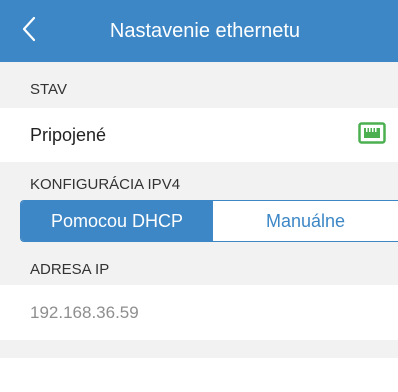  Describe the element at coordinates (372, 135) in the screenshot. I see `ethernet-port-icon` at that location.